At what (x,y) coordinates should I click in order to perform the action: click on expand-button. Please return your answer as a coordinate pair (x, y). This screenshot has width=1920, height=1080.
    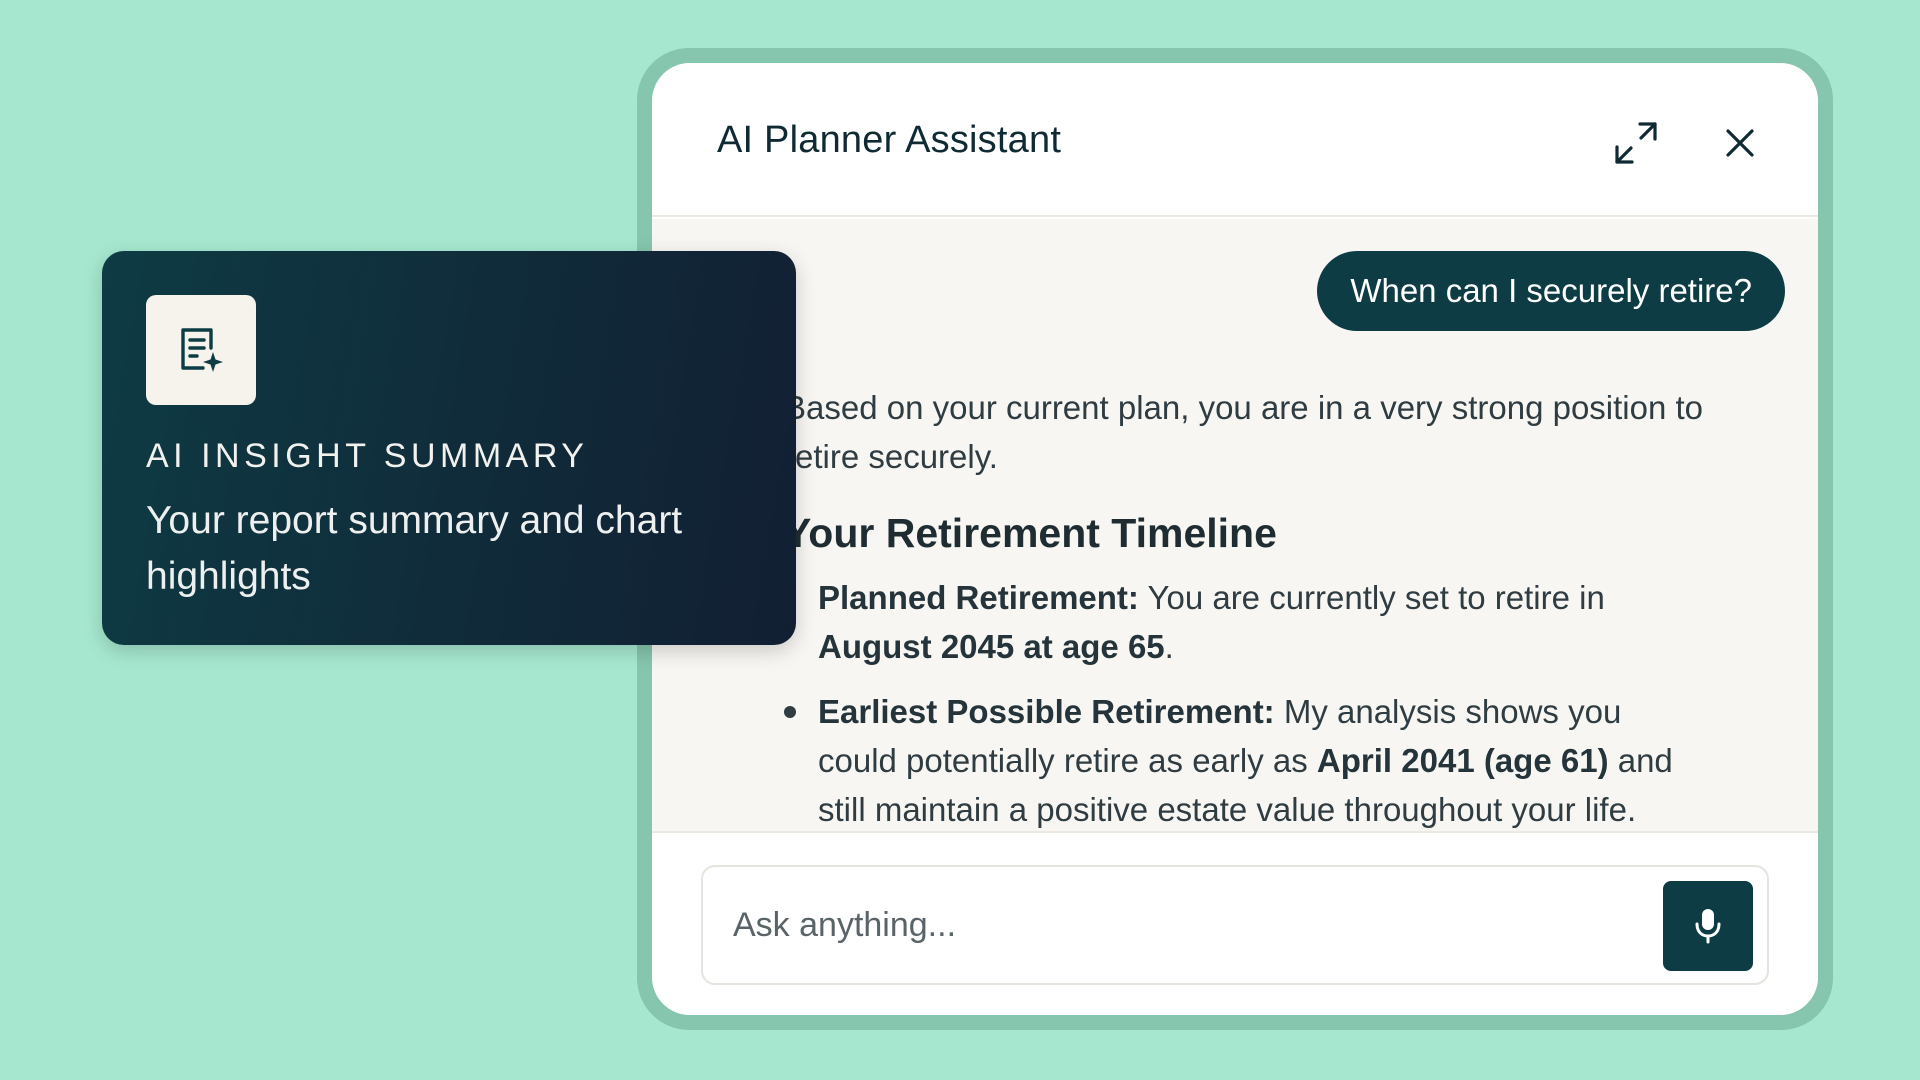
    Looking at the image, I should click on (1636, 143).